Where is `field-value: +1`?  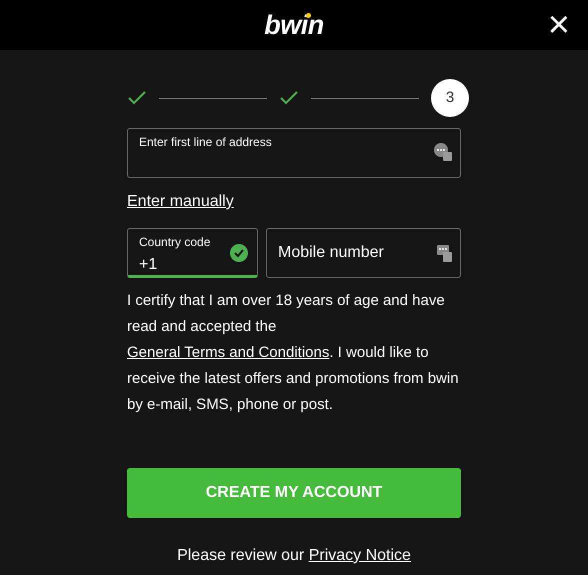
field-value: +1 is located at coordinates (148, 265).